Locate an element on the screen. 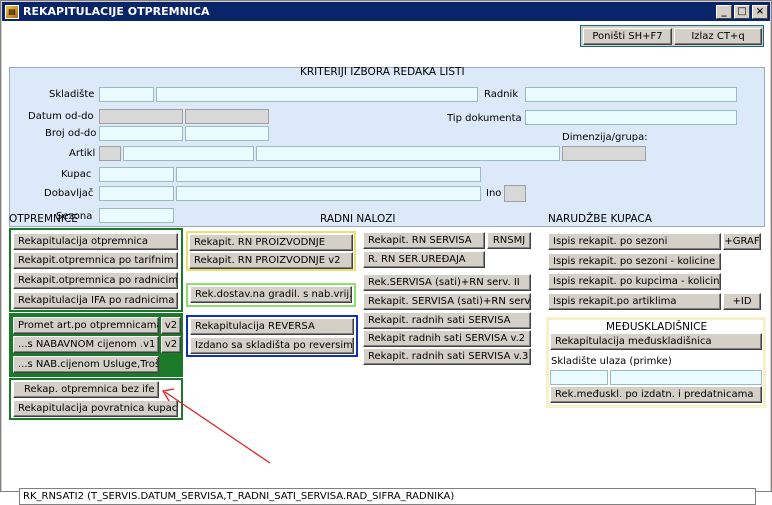 This screenshot has height=505, width=772. rekap-radnicima-button: Rekapit.otpremnica po radnicima is located at coordinates (95, 280).